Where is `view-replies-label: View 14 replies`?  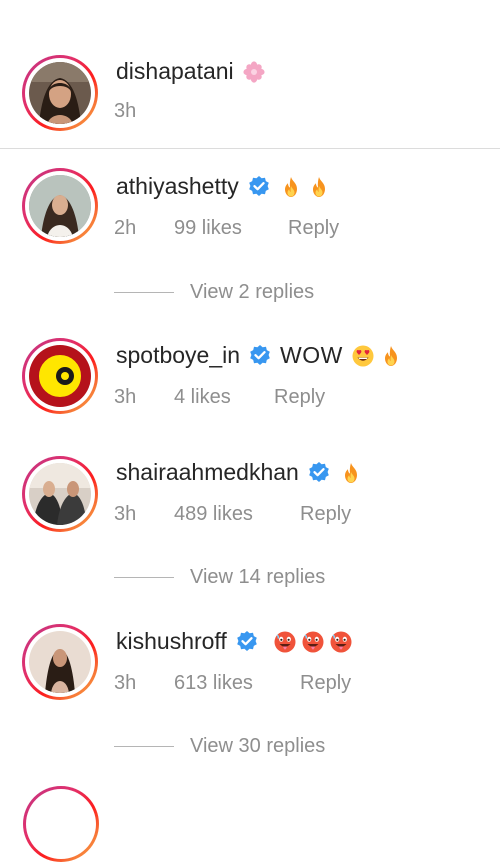
view-replies-label: View 14 replies is located at coordinates (257, 577).